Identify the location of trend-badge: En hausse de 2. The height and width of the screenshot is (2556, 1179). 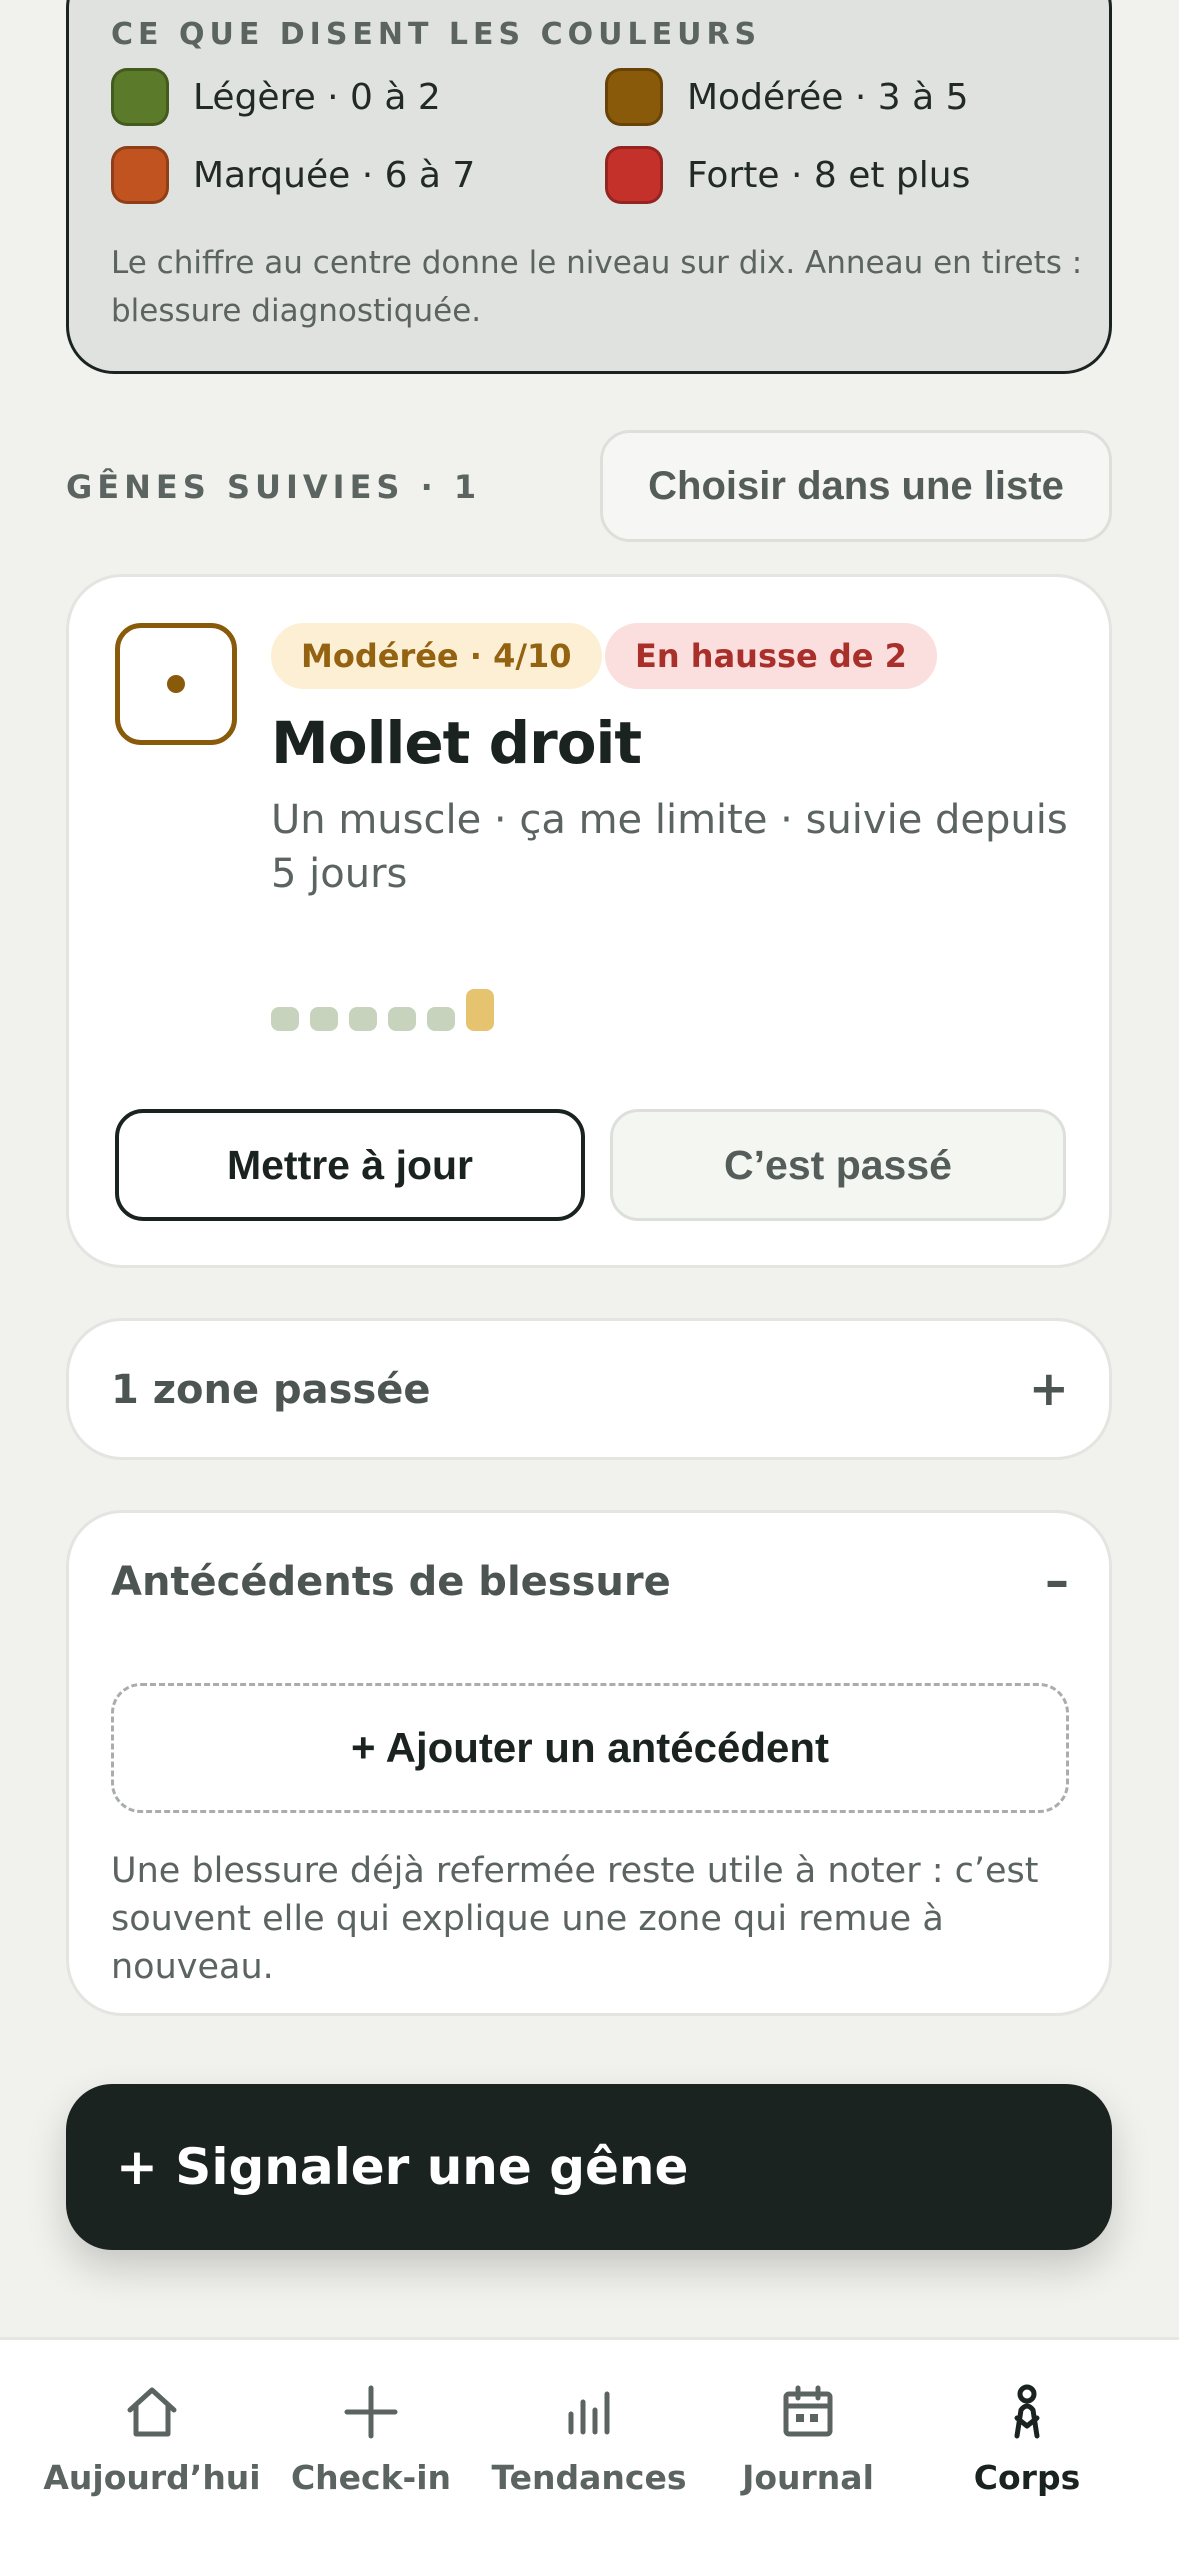
(771, 656).